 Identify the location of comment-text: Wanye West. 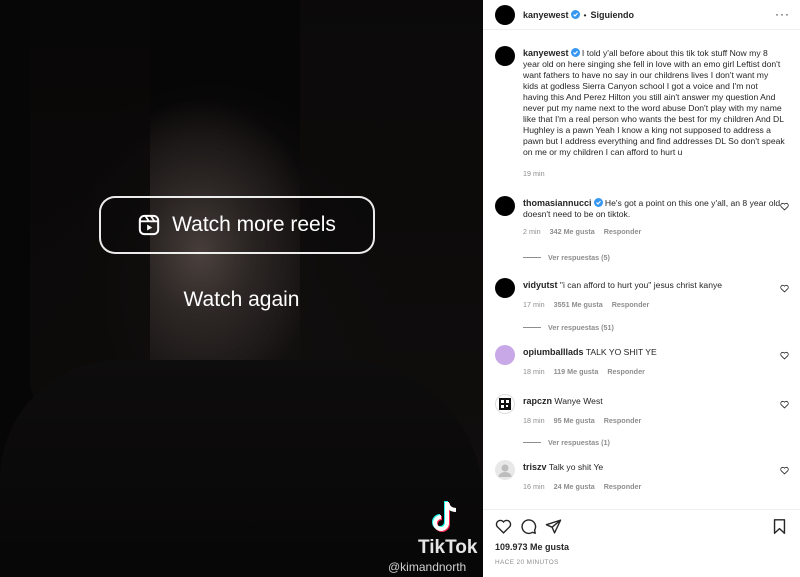
(578, 401).